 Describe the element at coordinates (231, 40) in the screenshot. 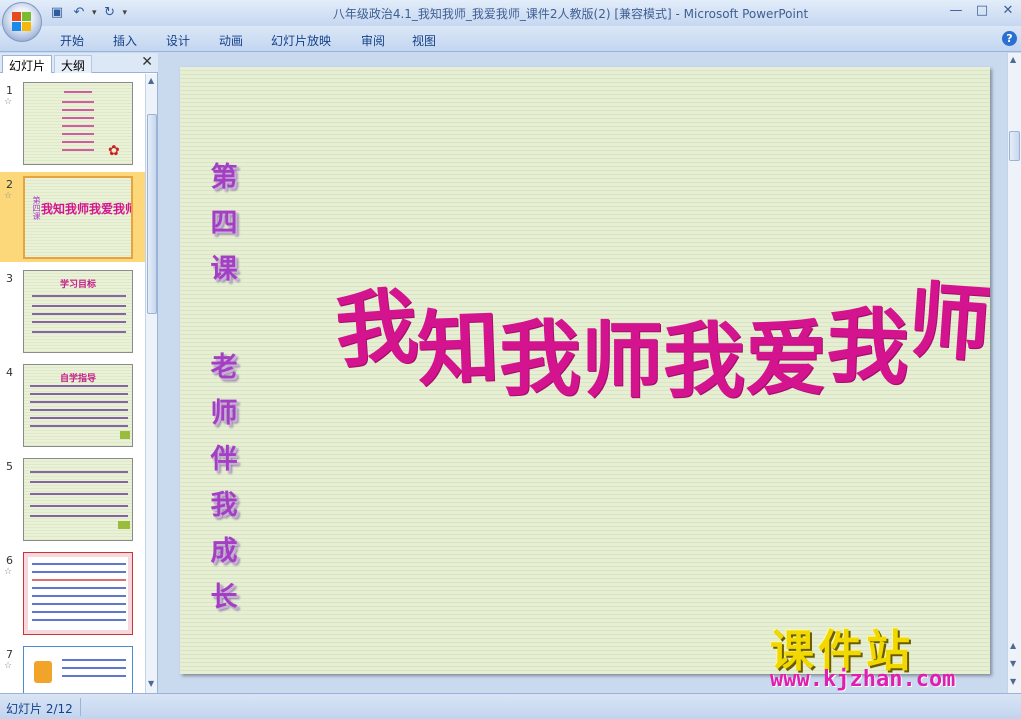

I see `tab-animations: 动画` at that location.